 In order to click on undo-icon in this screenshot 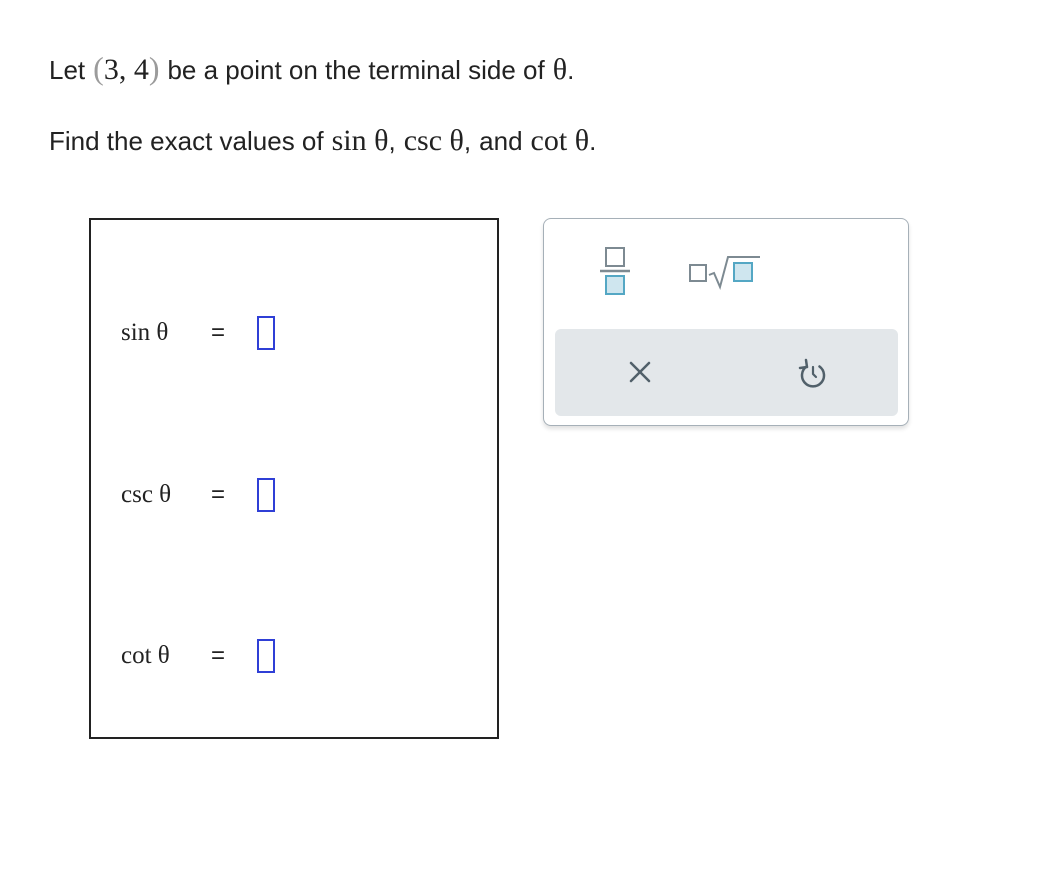, I will do `click(813, 373)`.